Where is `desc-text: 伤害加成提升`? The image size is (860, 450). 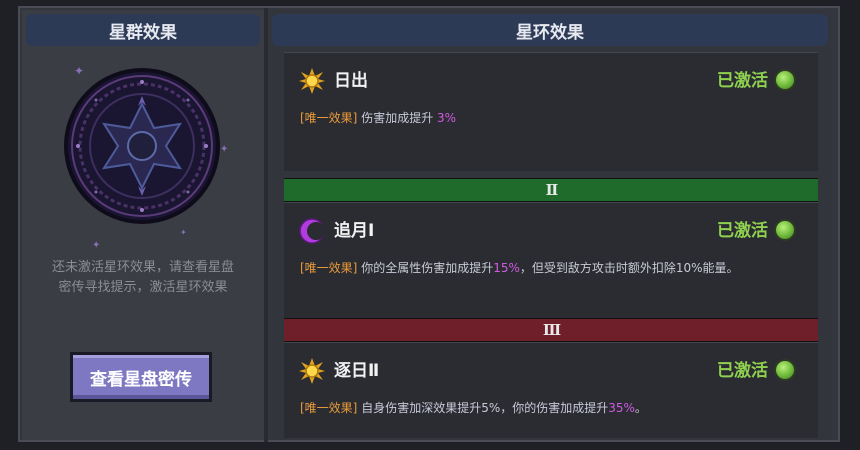
desc-text: 伤害加成提升 is located at coordinates (397, 118).